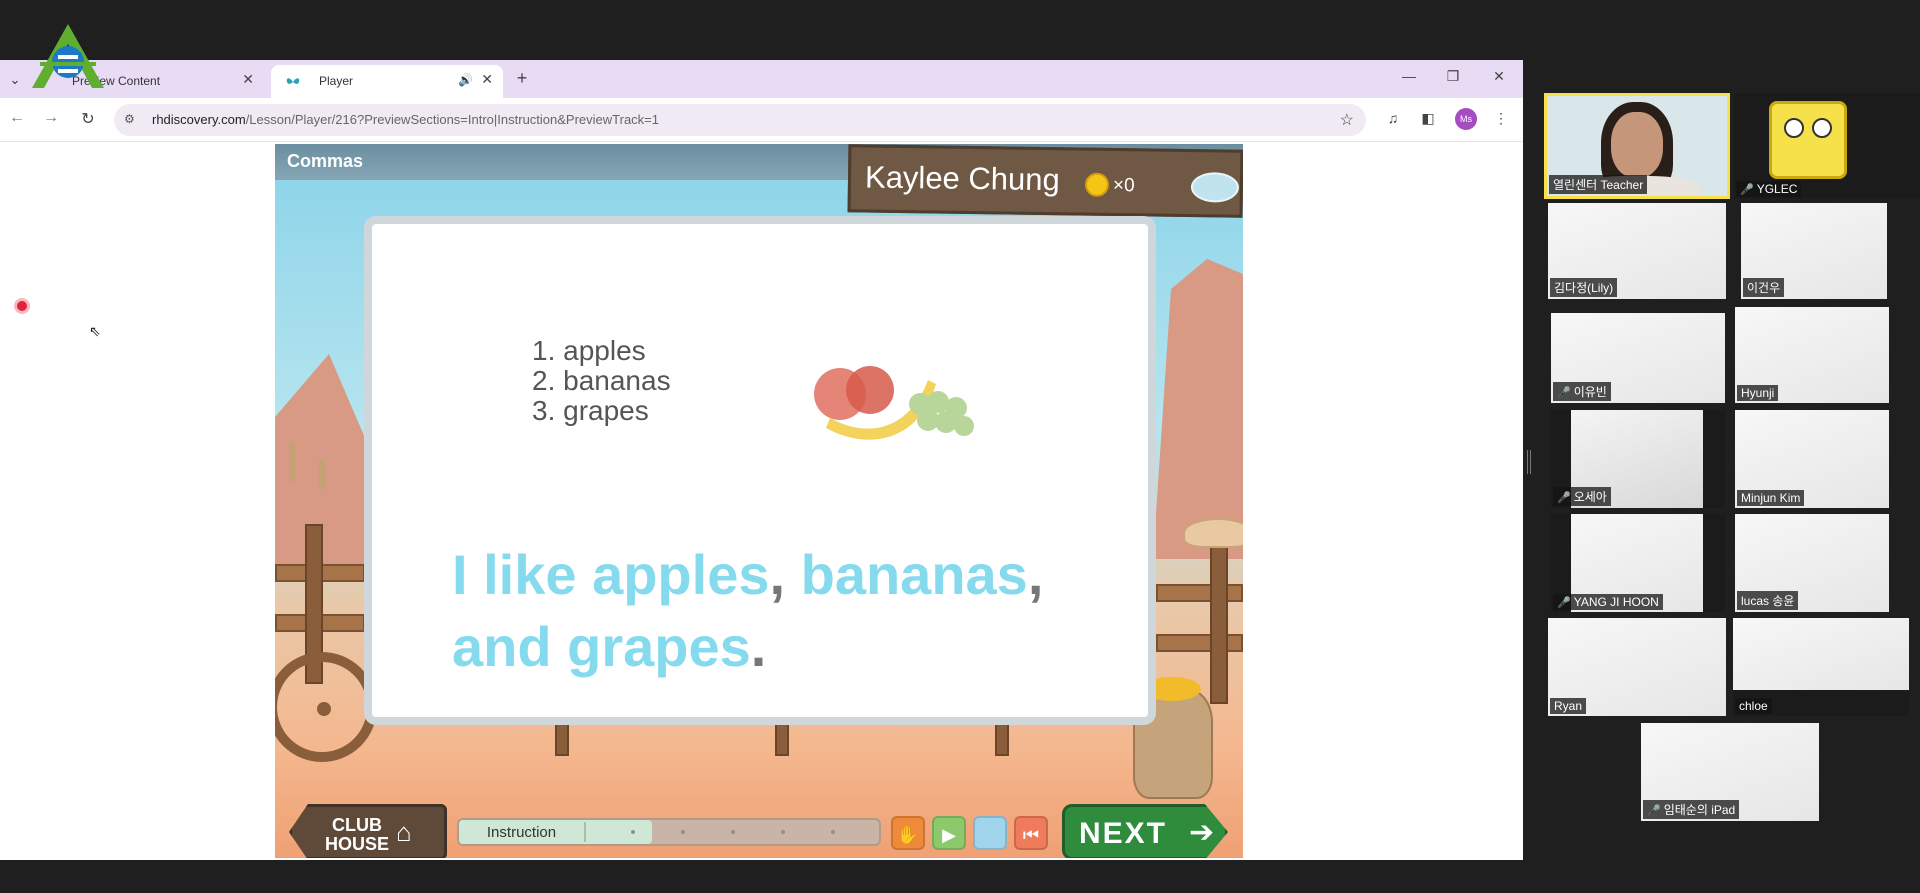 This screenshot has height=893, width=1920. Describe the element at coordinates (962, 178) in the screenshot. I see `student-name: Kaylee Chung` at that location.